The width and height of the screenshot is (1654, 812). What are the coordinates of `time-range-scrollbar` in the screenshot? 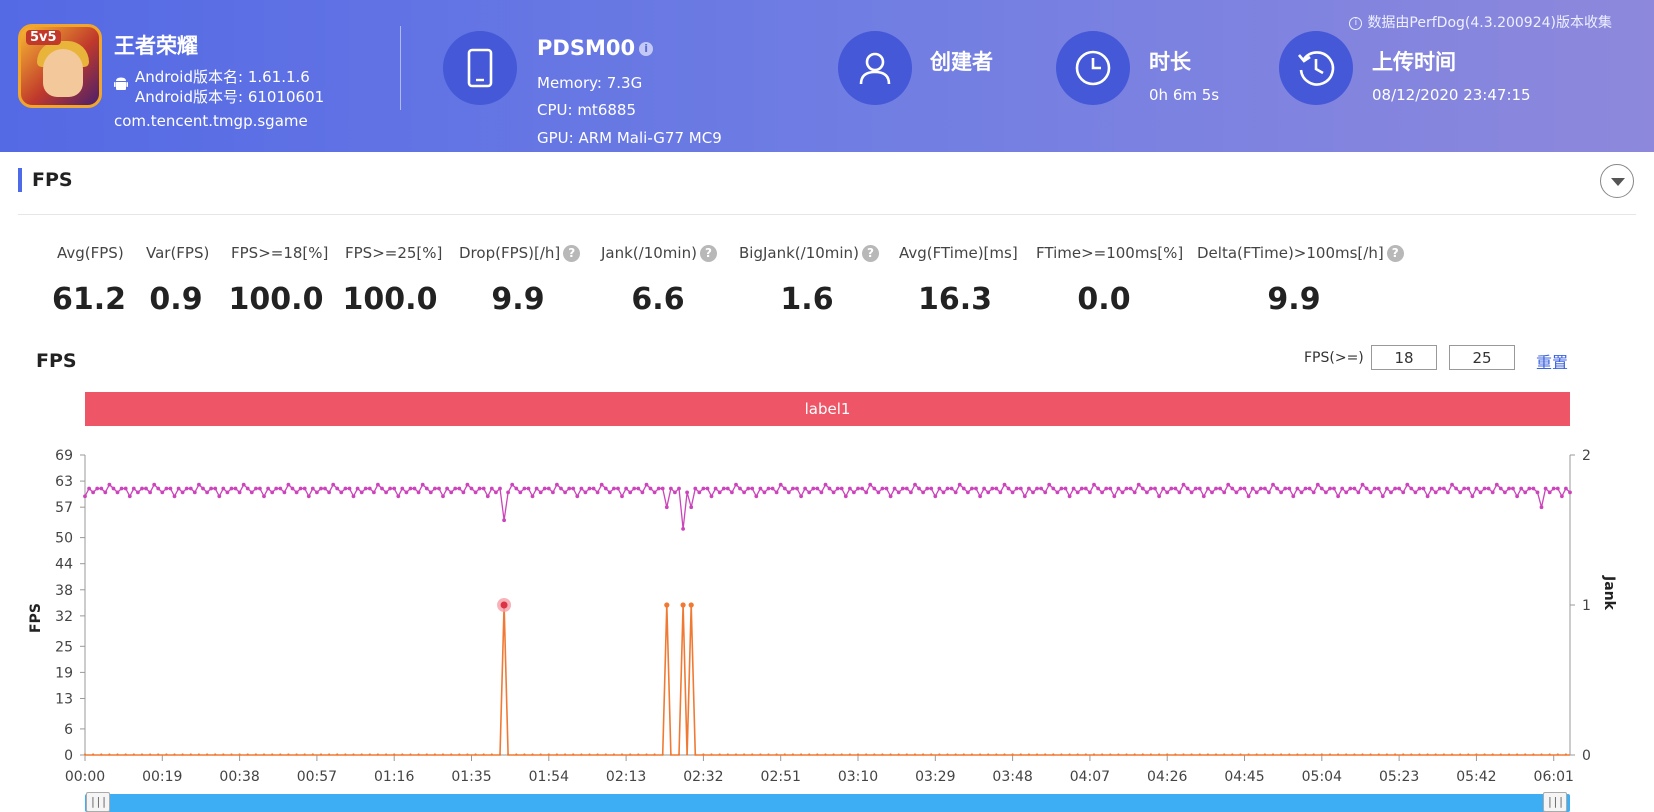 It's located at (827, 803).